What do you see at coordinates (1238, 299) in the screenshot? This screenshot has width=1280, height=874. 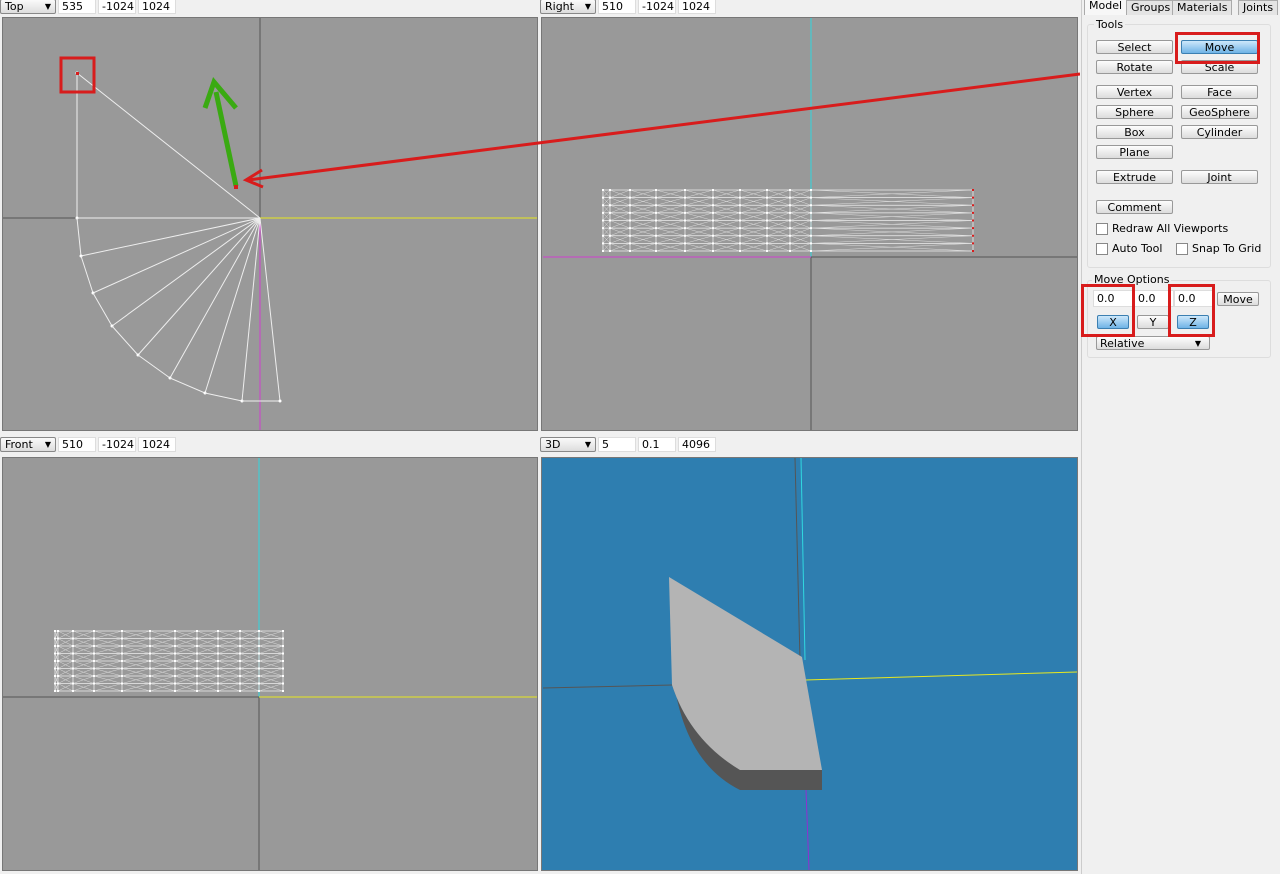 I see `move-apply-button: Move` at bounding box center [1238, 299].